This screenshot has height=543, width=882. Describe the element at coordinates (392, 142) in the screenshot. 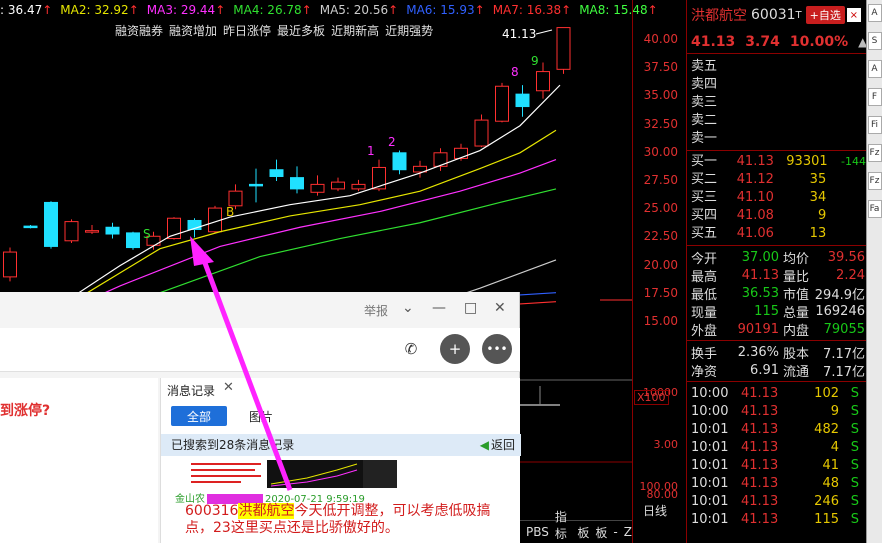

I see `sequence-label-2: 2` at that location.